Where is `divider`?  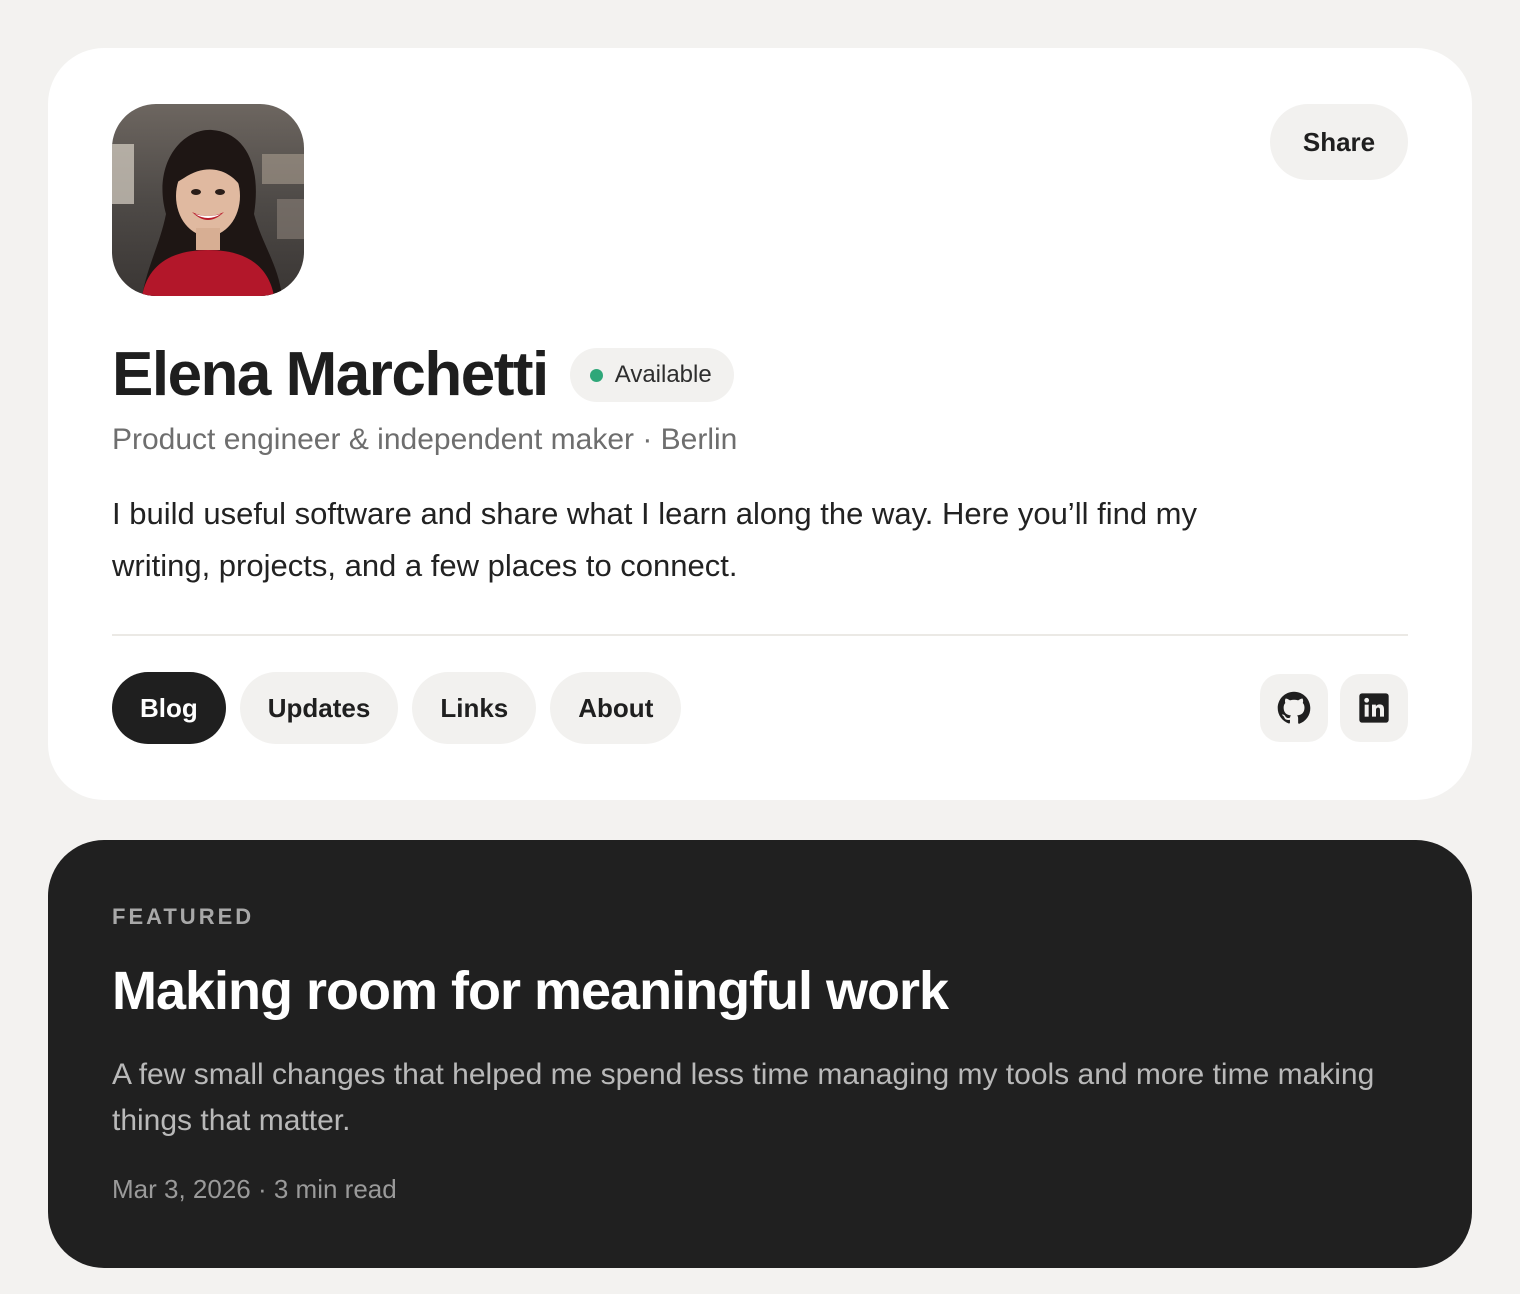
divider is located at coordinates (760, 635).